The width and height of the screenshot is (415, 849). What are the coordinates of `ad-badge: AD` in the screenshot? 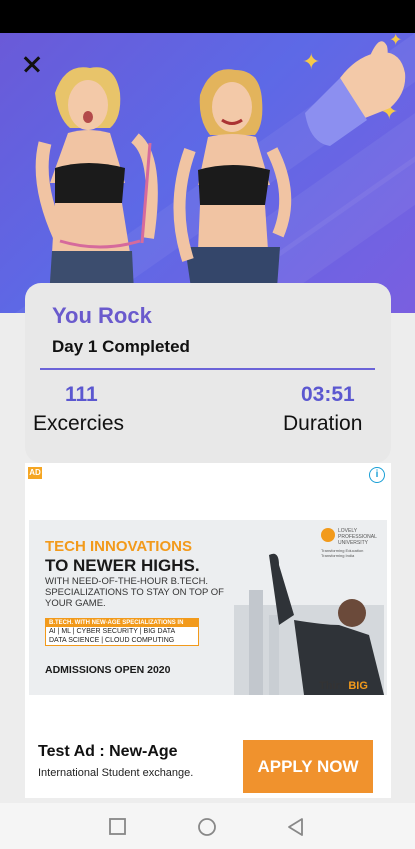 It's located at (35, 473).